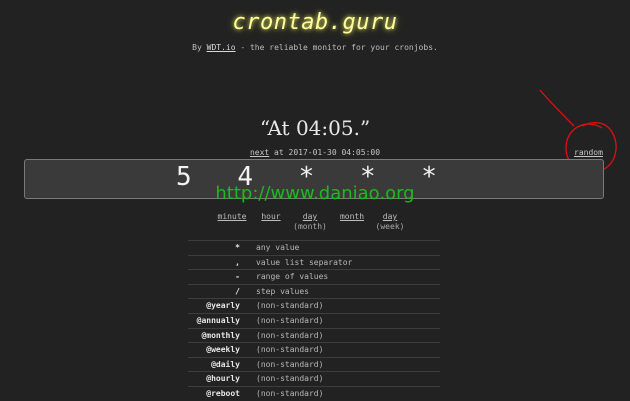 The height and width of the screenshot is (401, 630). What do you see at coordinates (223, 393) in the screenshot?
I see `row-symbol: @reboot` at bounding box center [223, 393].